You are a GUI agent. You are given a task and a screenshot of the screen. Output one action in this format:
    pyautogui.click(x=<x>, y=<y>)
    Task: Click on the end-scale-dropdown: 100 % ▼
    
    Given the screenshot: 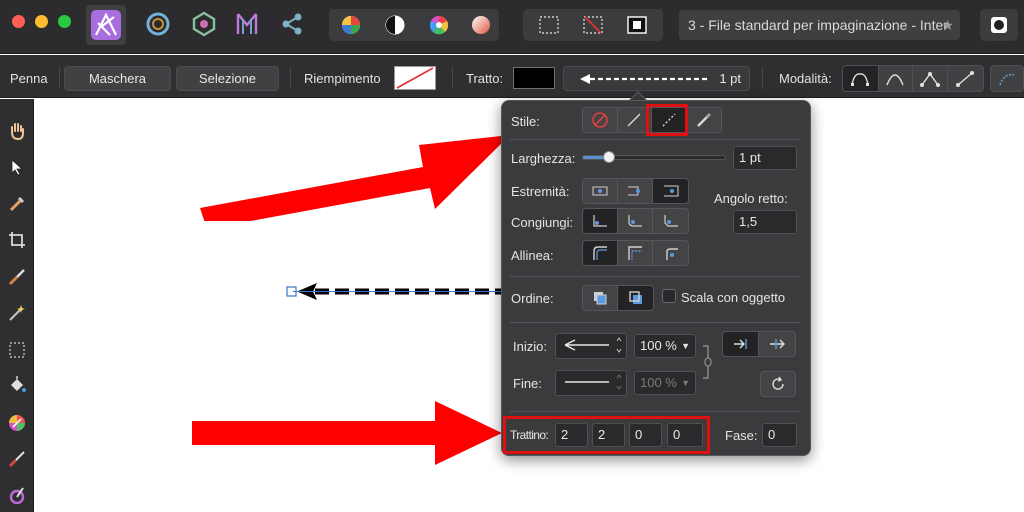 What is the action you would take?
    pyautogui.click(x=665, y=383)
    